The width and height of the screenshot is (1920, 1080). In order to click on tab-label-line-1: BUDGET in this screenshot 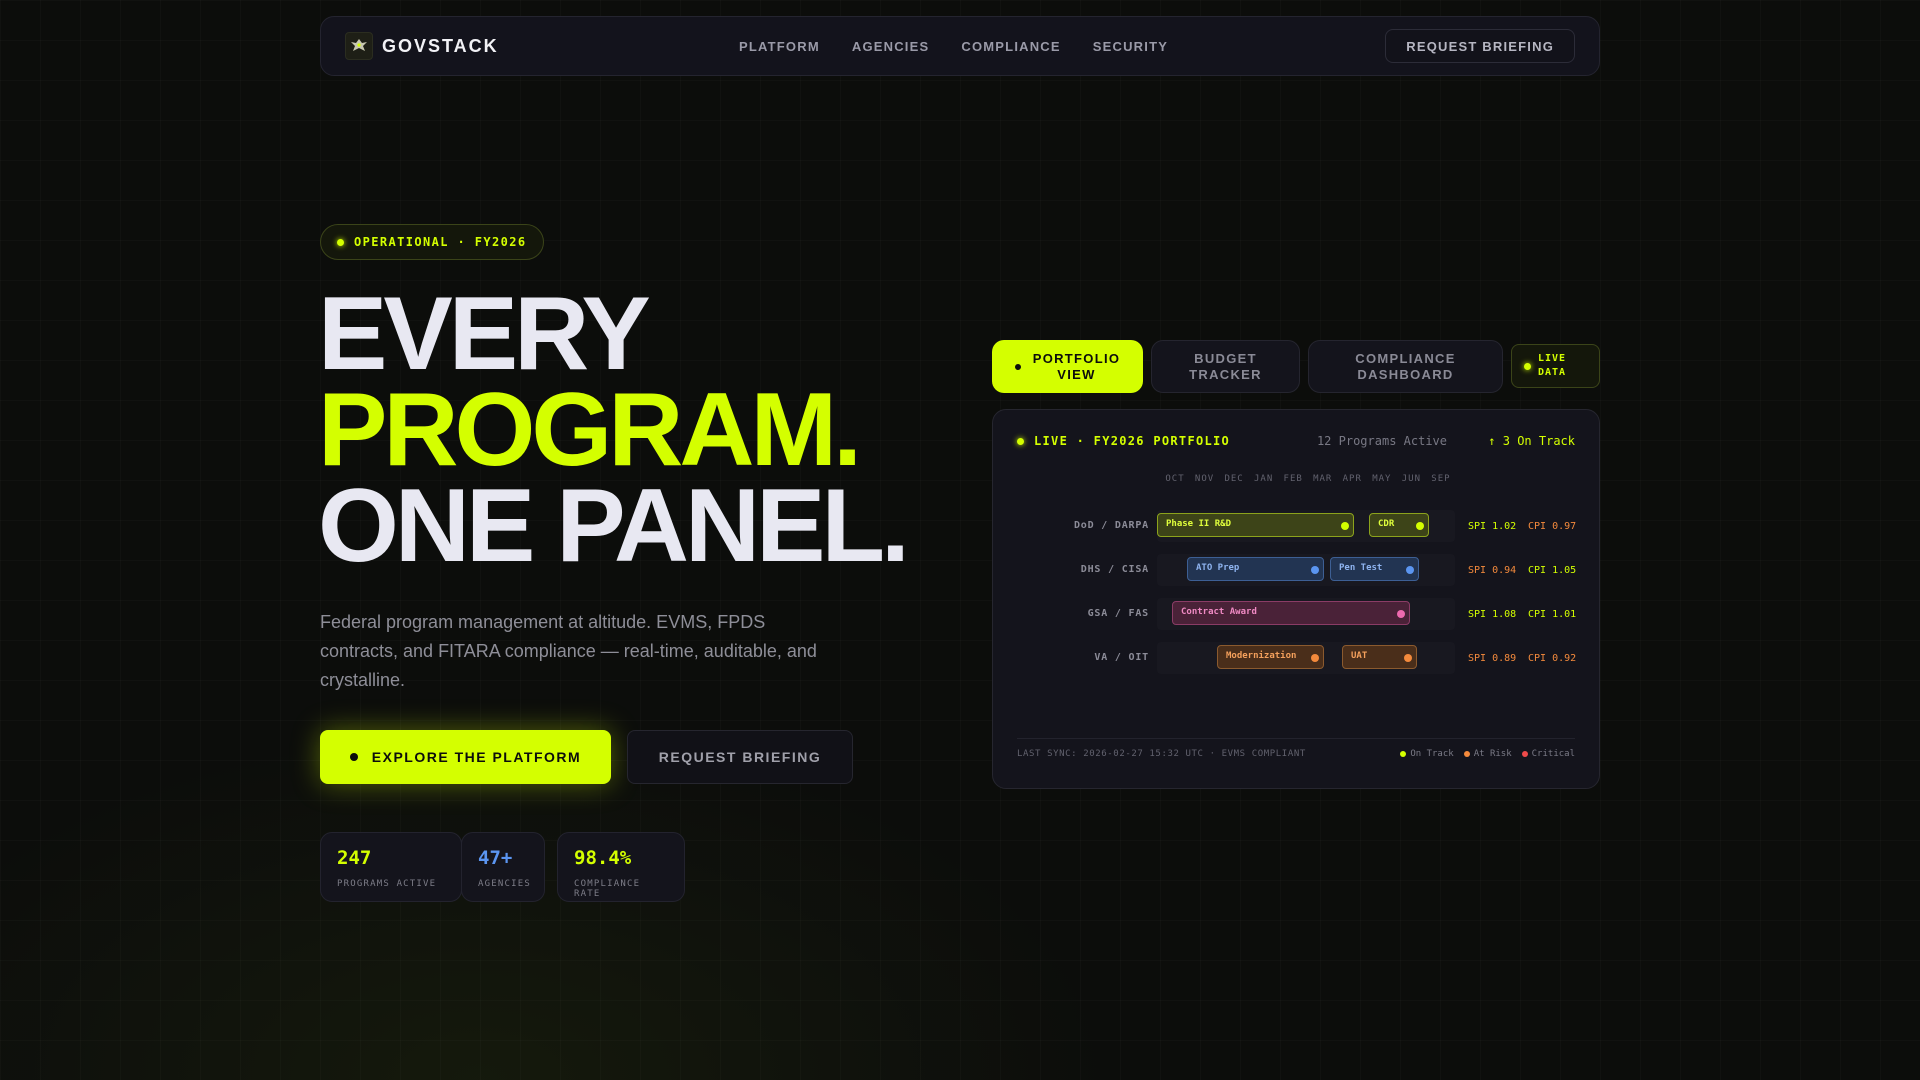, I will do `click(1225, 358)`.